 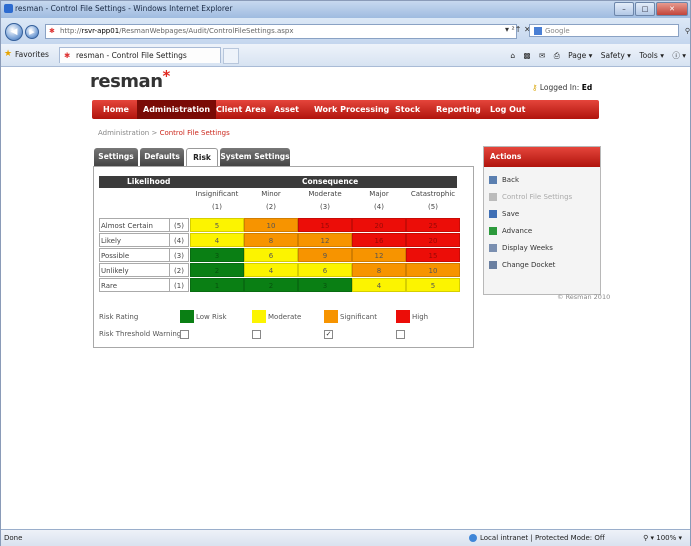 I want to click on nav-asset: Asset, so click(x=286, y=109).